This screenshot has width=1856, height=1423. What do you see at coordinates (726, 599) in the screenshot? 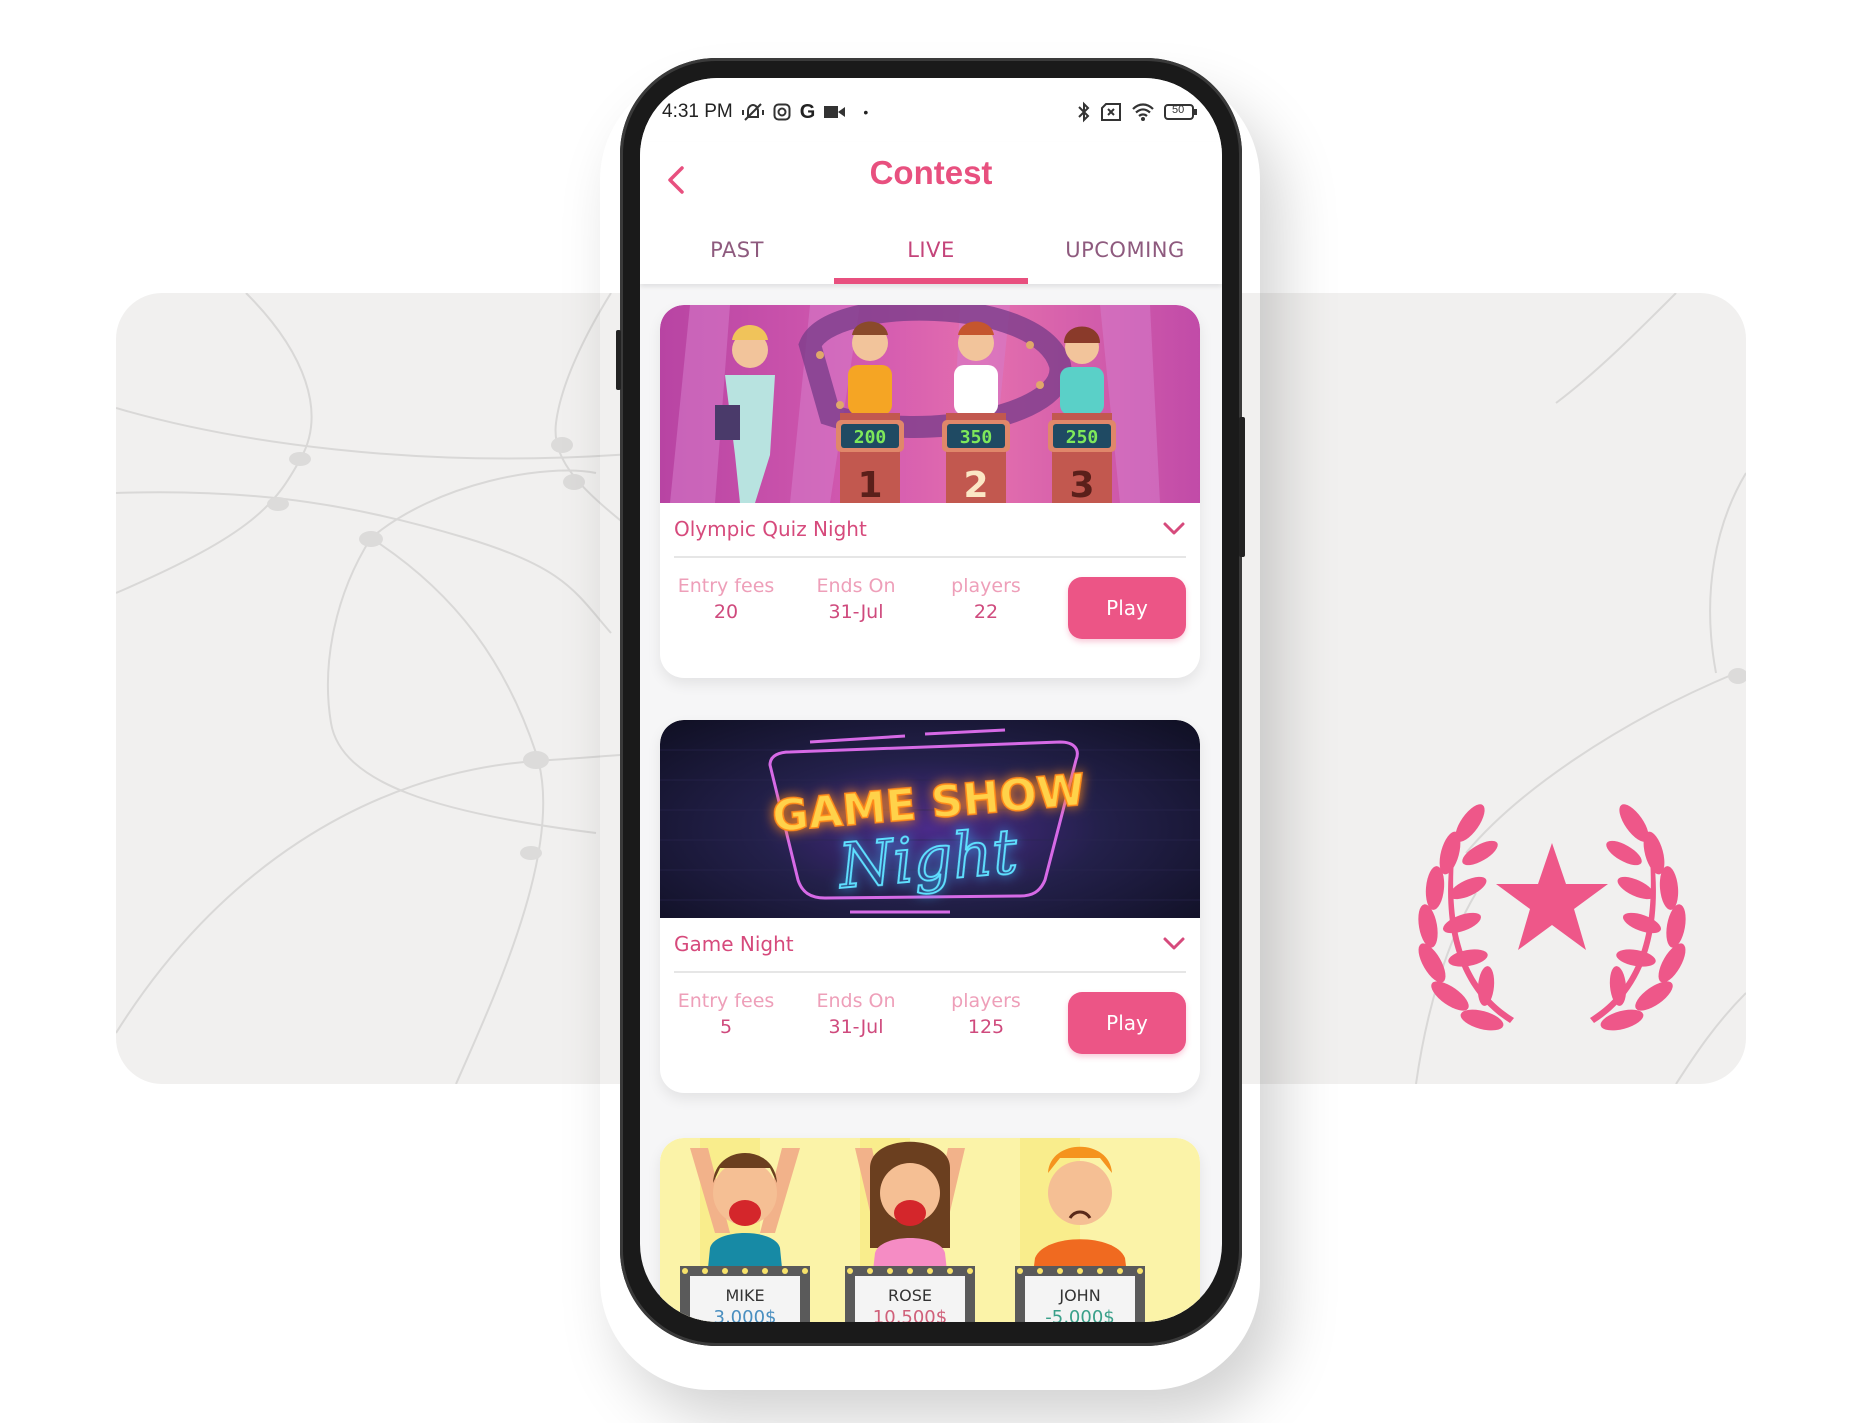
I see `stat-entry-fees: Entry fees 20` at bounding box center [726, 599].